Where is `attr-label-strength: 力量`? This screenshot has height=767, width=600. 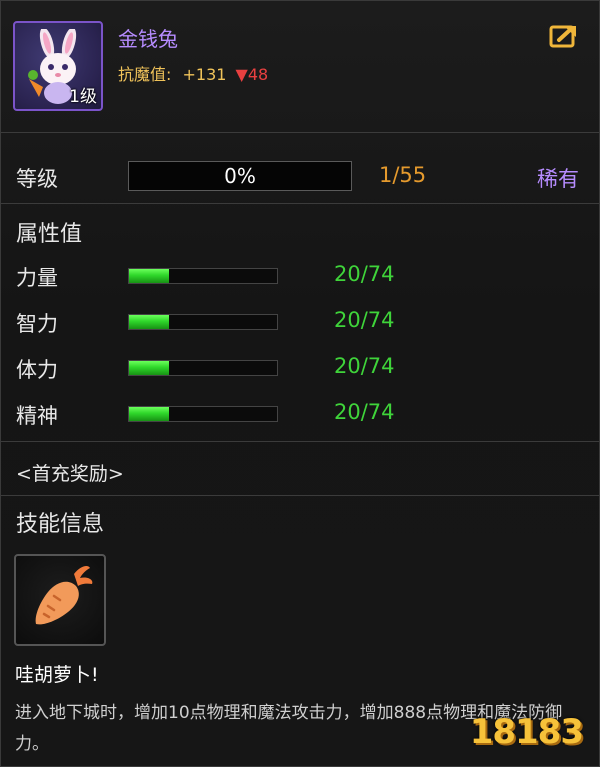
attr-label-strength: 力量 is located at coordinates (37, 278).